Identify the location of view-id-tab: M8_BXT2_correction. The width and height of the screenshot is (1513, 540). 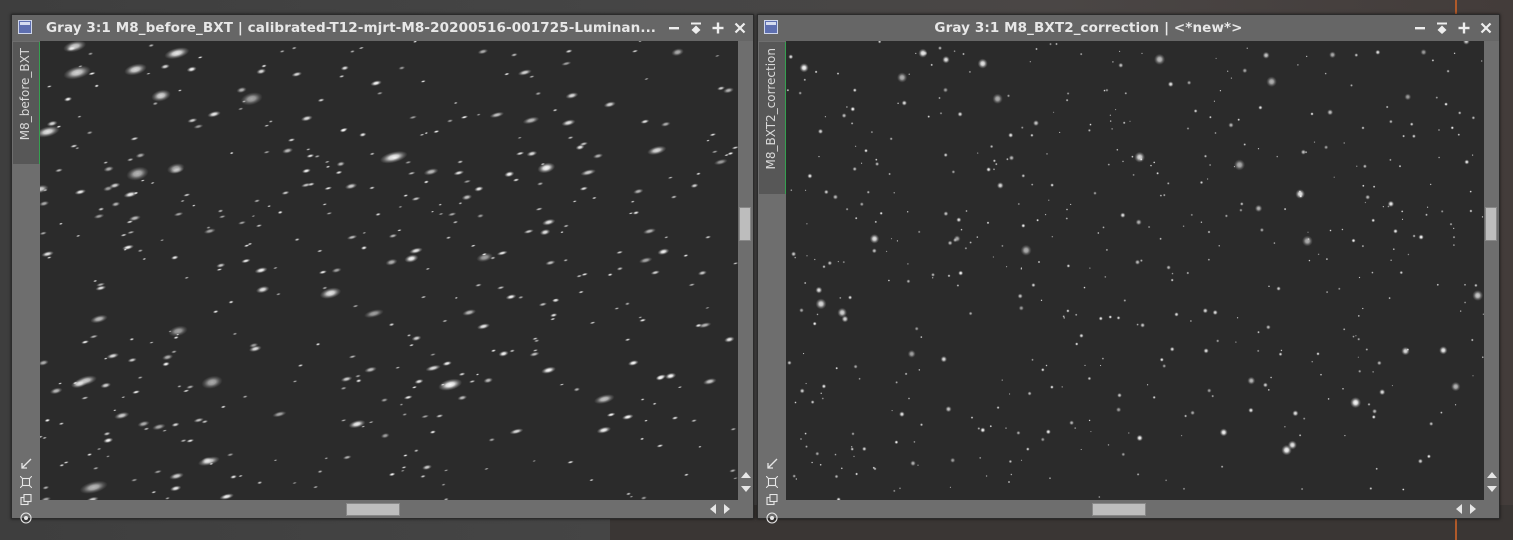
(773, 118).